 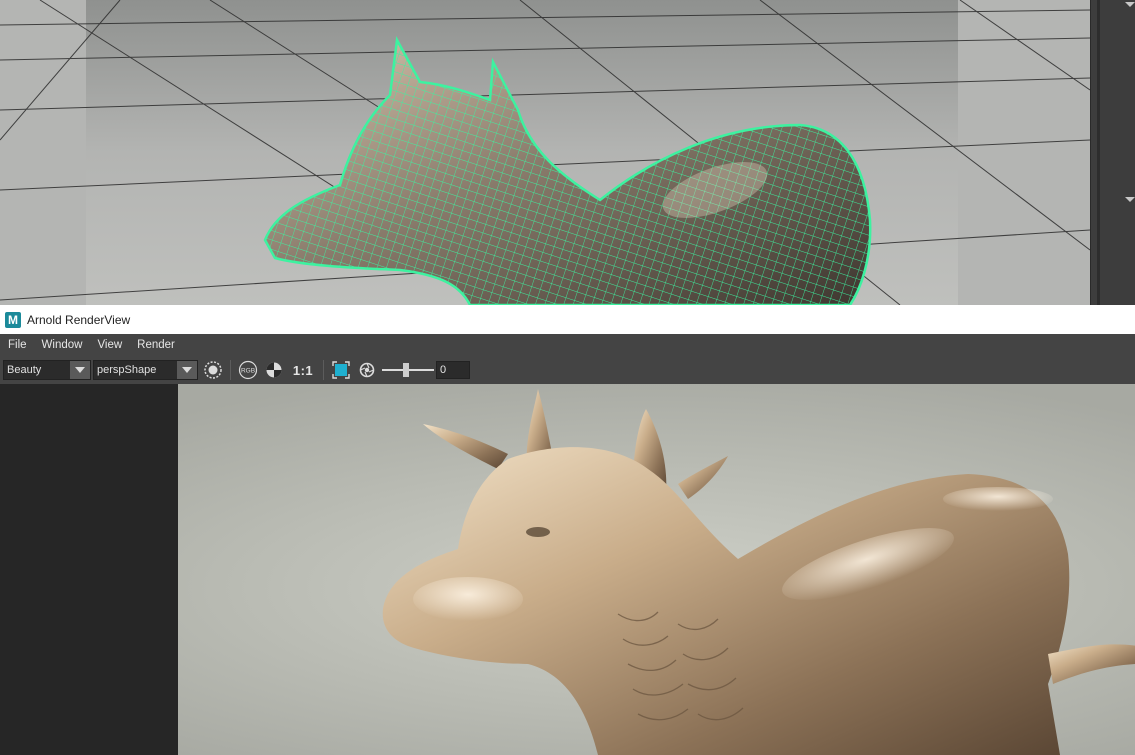 I want to click on menu-render: Render, so click(x=156, y=345).